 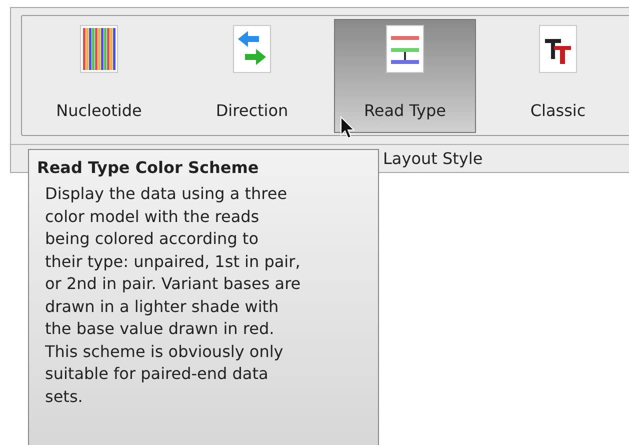 I want to click on cursor-icon, so click(x=348, y=128).